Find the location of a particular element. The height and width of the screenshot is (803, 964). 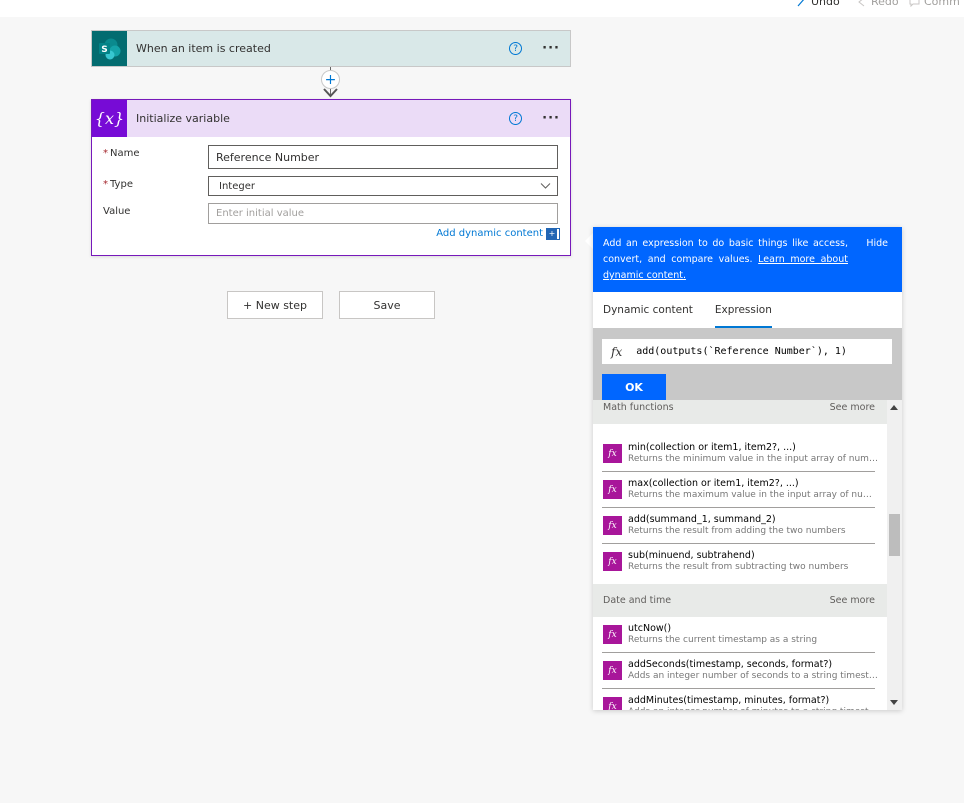

function-name: sub(minuend, subtrahend) is located at coordinates (691, 555).